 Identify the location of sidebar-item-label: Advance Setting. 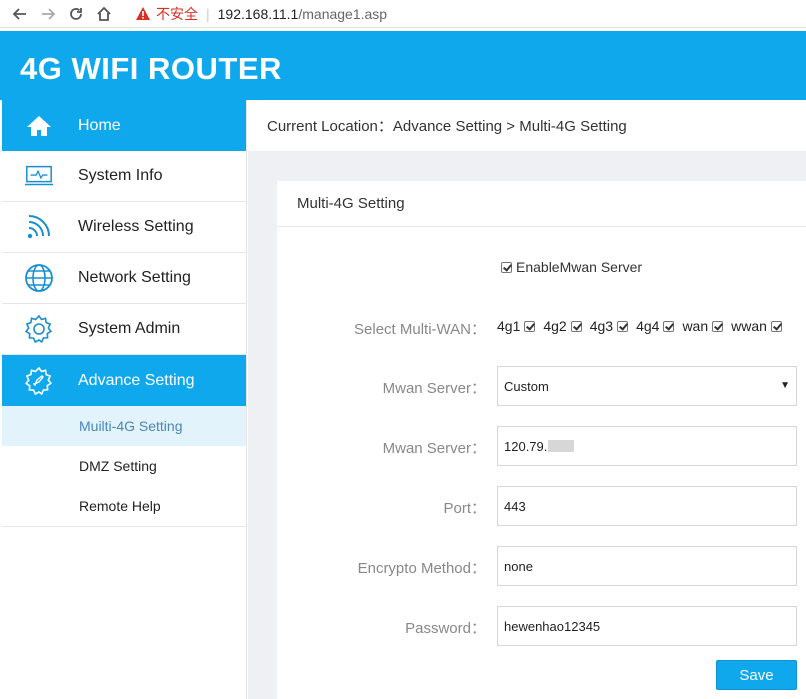
(136, 380).